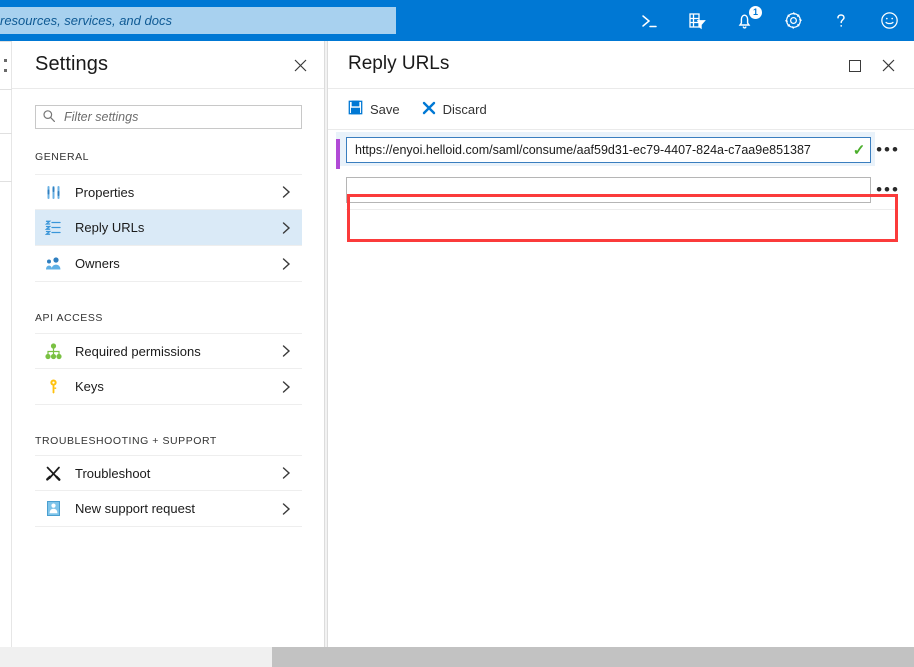 This screenshot has width=914, height=667. I want to click on sidebar-item-label: Owners, so click(97, 263).